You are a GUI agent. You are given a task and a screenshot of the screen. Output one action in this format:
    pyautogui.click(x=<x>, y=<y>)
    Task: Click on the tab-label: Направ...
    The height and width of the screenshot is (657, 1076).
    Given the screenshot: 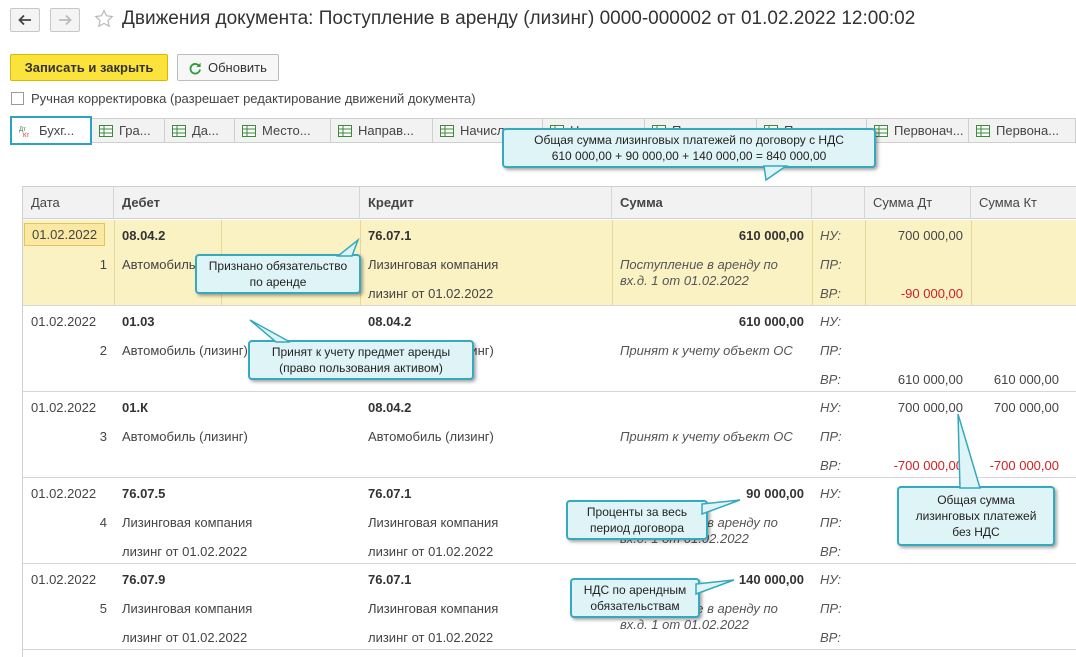 What is the action you would take?
    pyautogui.click(x=386, y=130)
    